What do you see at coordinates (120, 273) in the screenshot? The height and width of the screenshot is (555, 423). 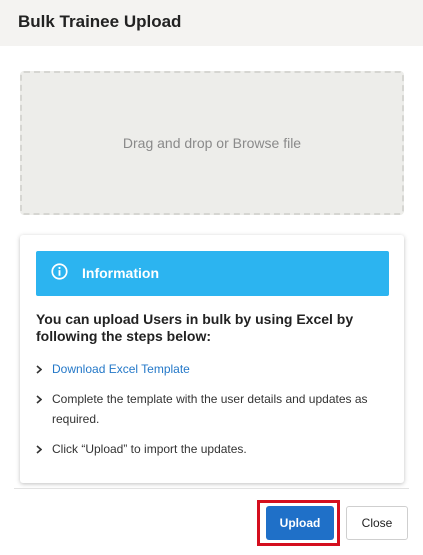 I see `information-title: Information` at bounding box center [120, 273].